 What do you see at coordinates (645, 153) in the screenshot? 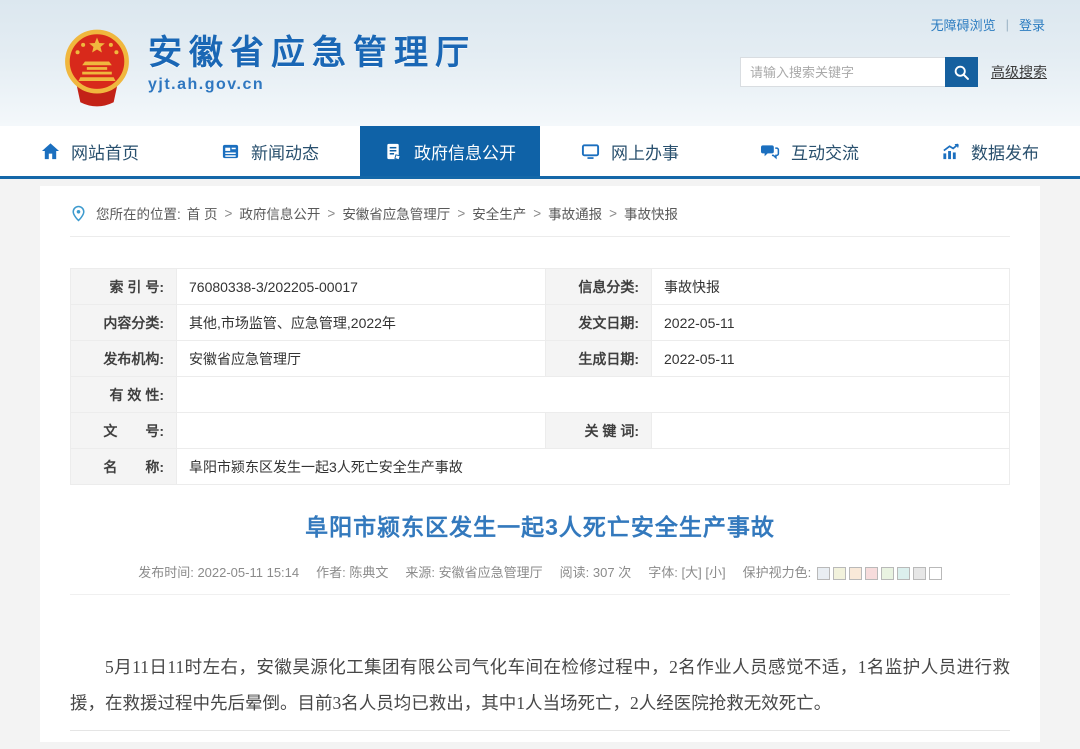
I see `nav-label: 网上办事` at bounding box center [645, 153].